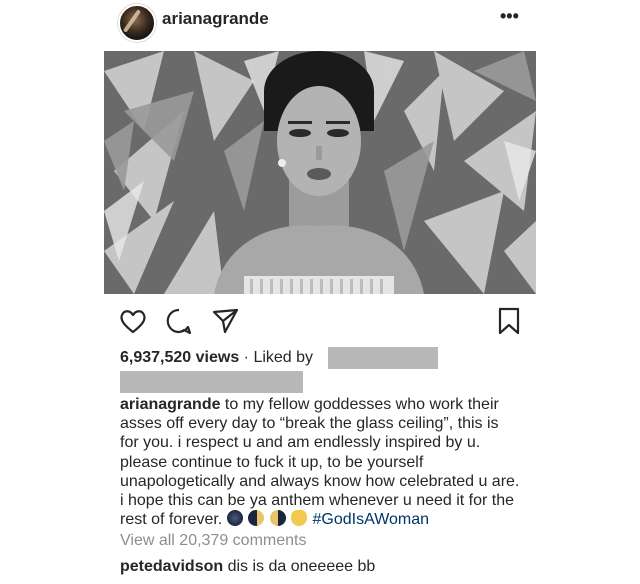 This screenshot has height=584, width=640. Describe the element at coordinates (234, 518) in the screenshot. I see `new-moon-emoji` at that location.